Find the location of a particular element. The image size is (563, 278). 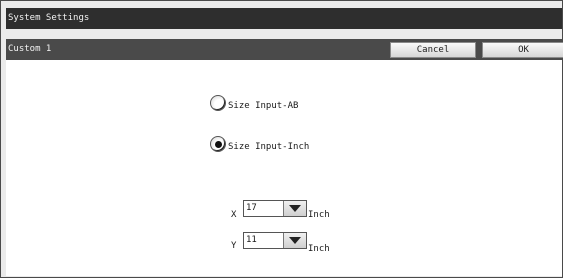

window-title: System Settings is located at coordinates (284, 18).